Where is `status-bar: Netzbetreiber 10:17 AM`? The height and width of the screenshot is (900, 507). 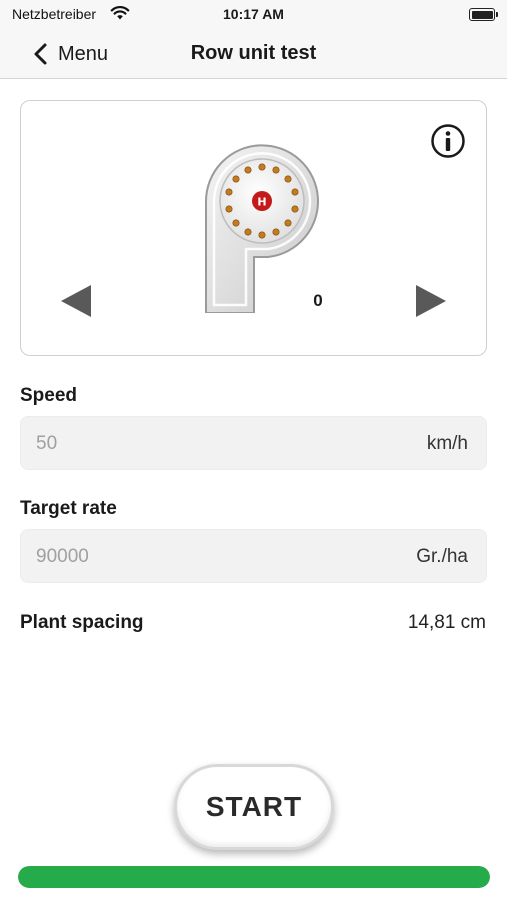
status-bar: Netzbetreiber 10:17 AM is located at coordinates (253, 15).